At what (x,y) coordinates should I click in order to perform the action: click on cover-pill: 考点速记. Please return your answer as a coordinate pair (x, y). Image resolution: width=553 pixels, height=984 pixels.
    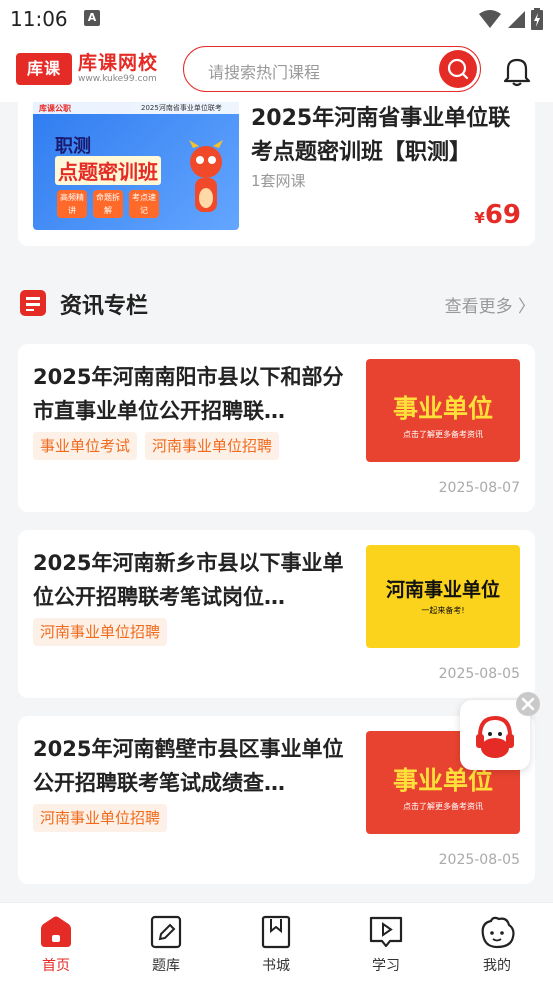
    Looking at the image, I should click on (144, 204).